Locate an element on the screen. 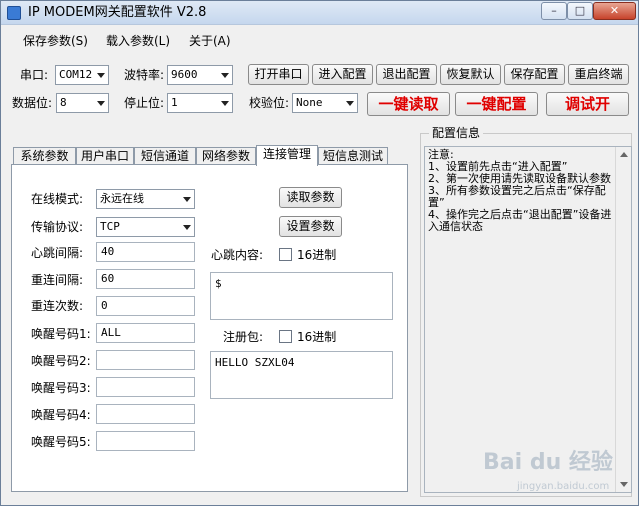  baud-value: 9600 is located at coordinates (184, 74).